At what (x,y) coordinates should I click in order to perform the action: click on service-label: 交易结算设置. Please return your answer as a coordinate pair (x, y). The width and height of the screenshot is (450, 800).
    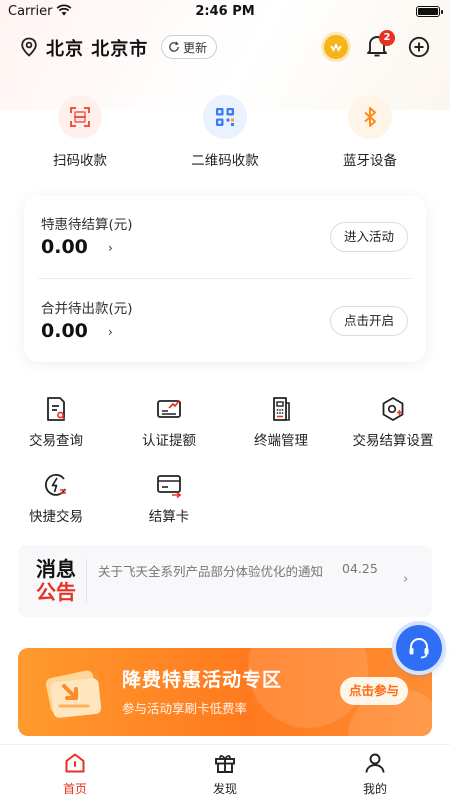
    Looking at the image, I should click on (393, 441).